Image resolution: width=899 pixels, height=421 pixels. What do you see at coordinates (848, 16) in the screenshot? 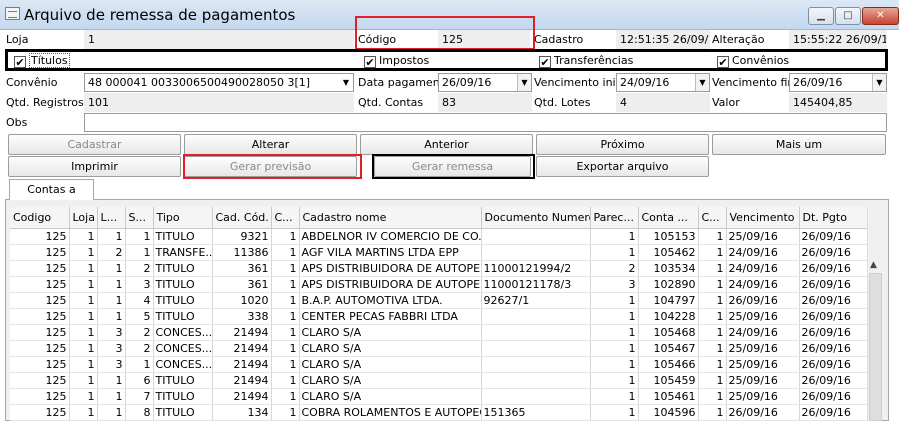
I see `maximize-button: □` at bounding box center [848, 16].